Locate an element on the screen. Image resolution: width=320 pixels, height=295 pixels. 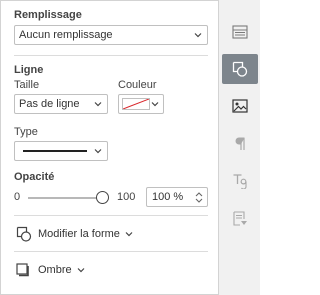
fill-type-value: Aucun remplissage is located at coordinates (66, 35).